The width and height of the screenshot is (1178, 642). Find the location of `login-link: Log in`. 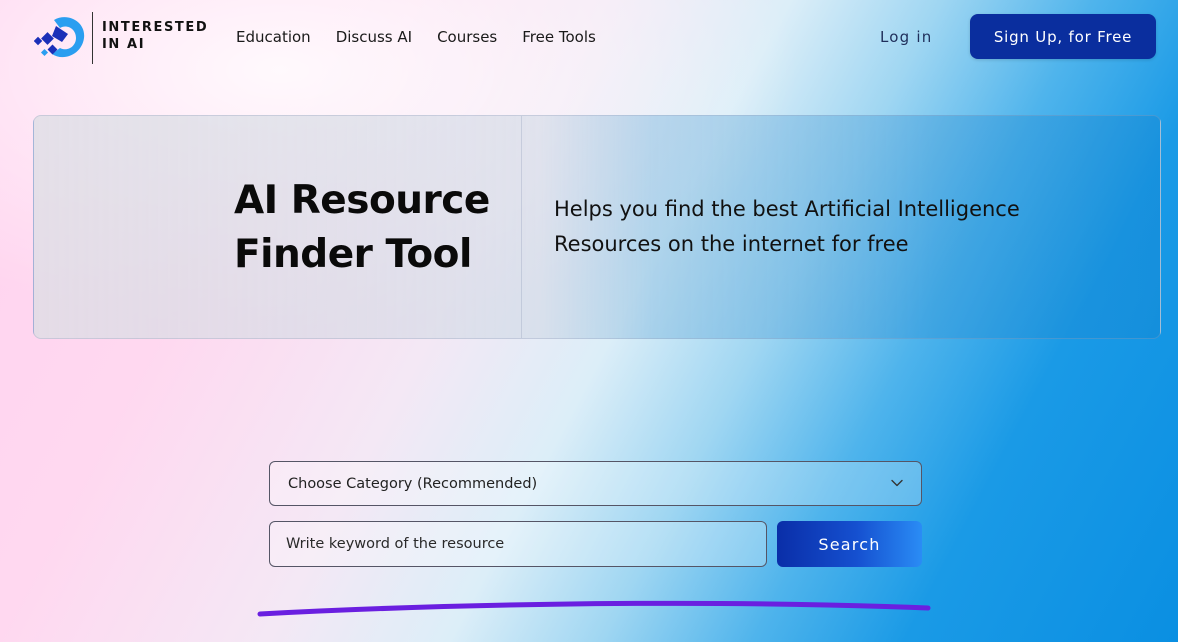

login-link: Log in is located at coordinates (906, 37).